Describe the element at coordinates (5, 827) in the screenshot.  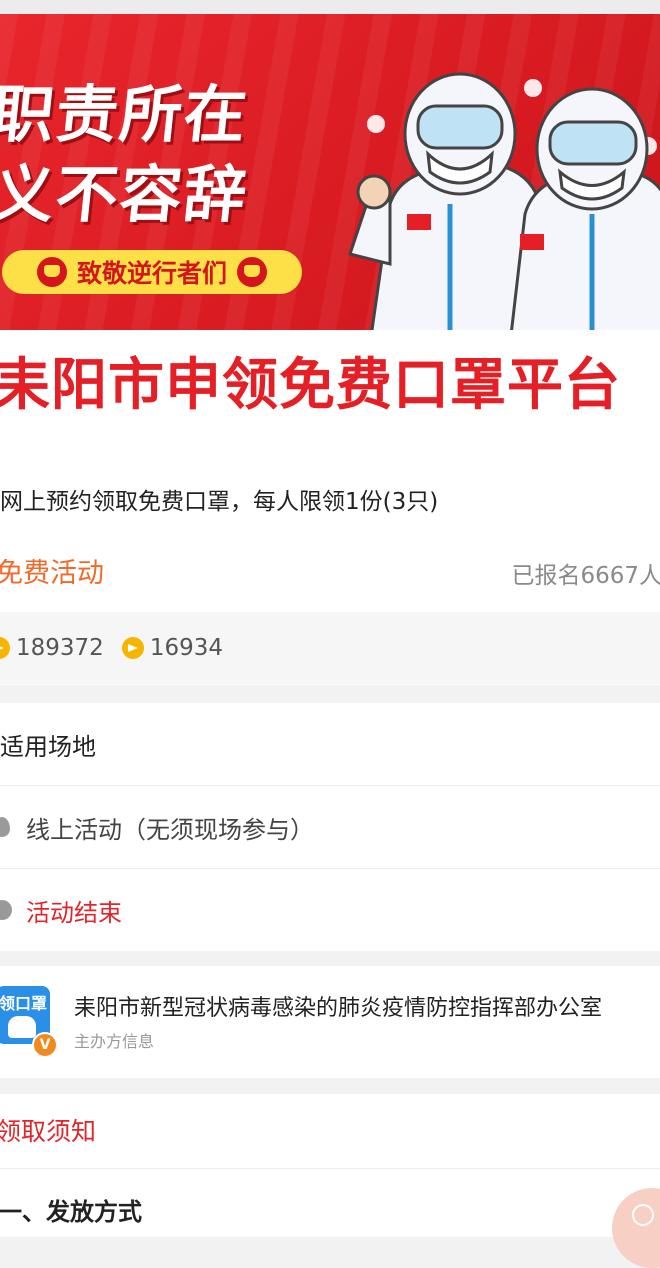
I see `location-pin-icon` at that location.